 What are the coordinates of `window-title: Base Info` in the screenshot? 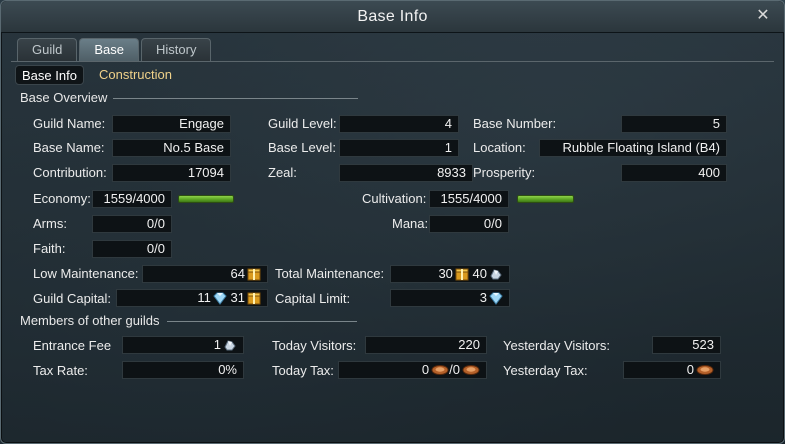 It's located at (392, 16).